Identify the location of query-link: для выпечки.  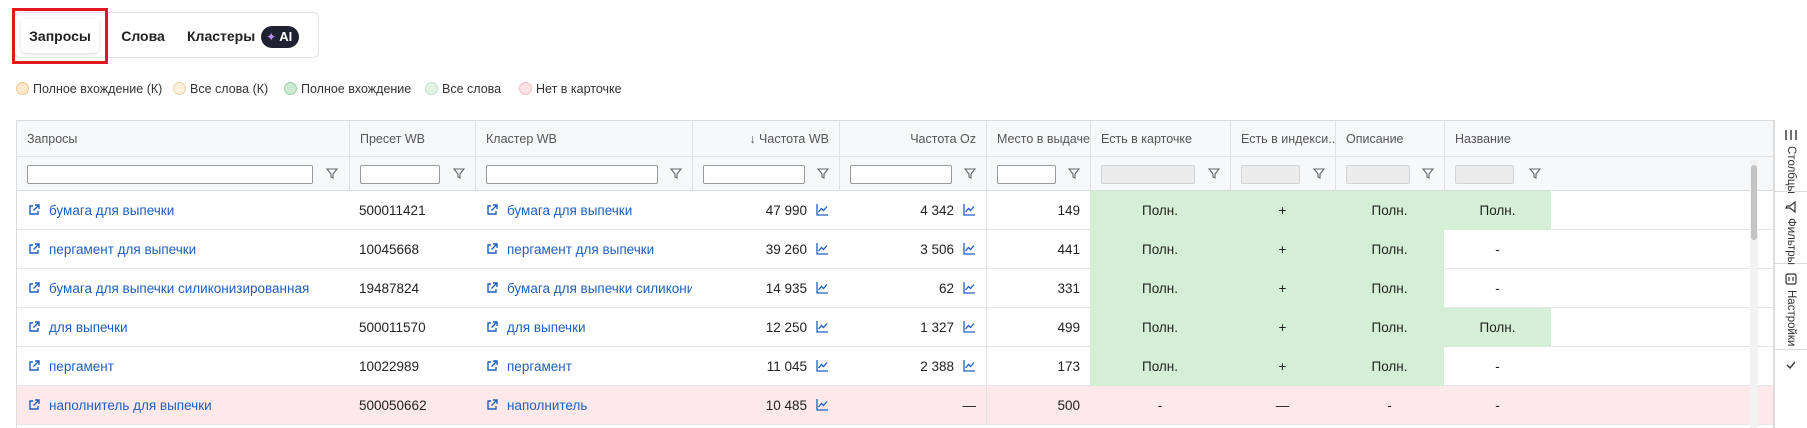
(77, 327).